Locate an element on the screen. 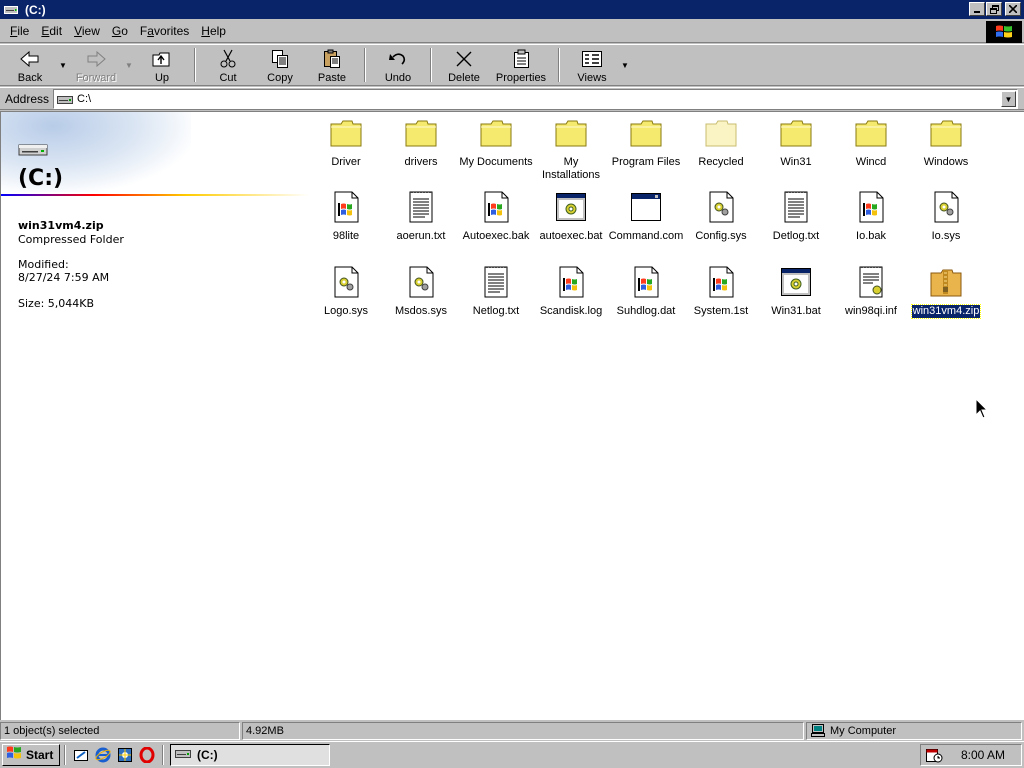  file-item: Io.bak is located at coordinates (871, 216).